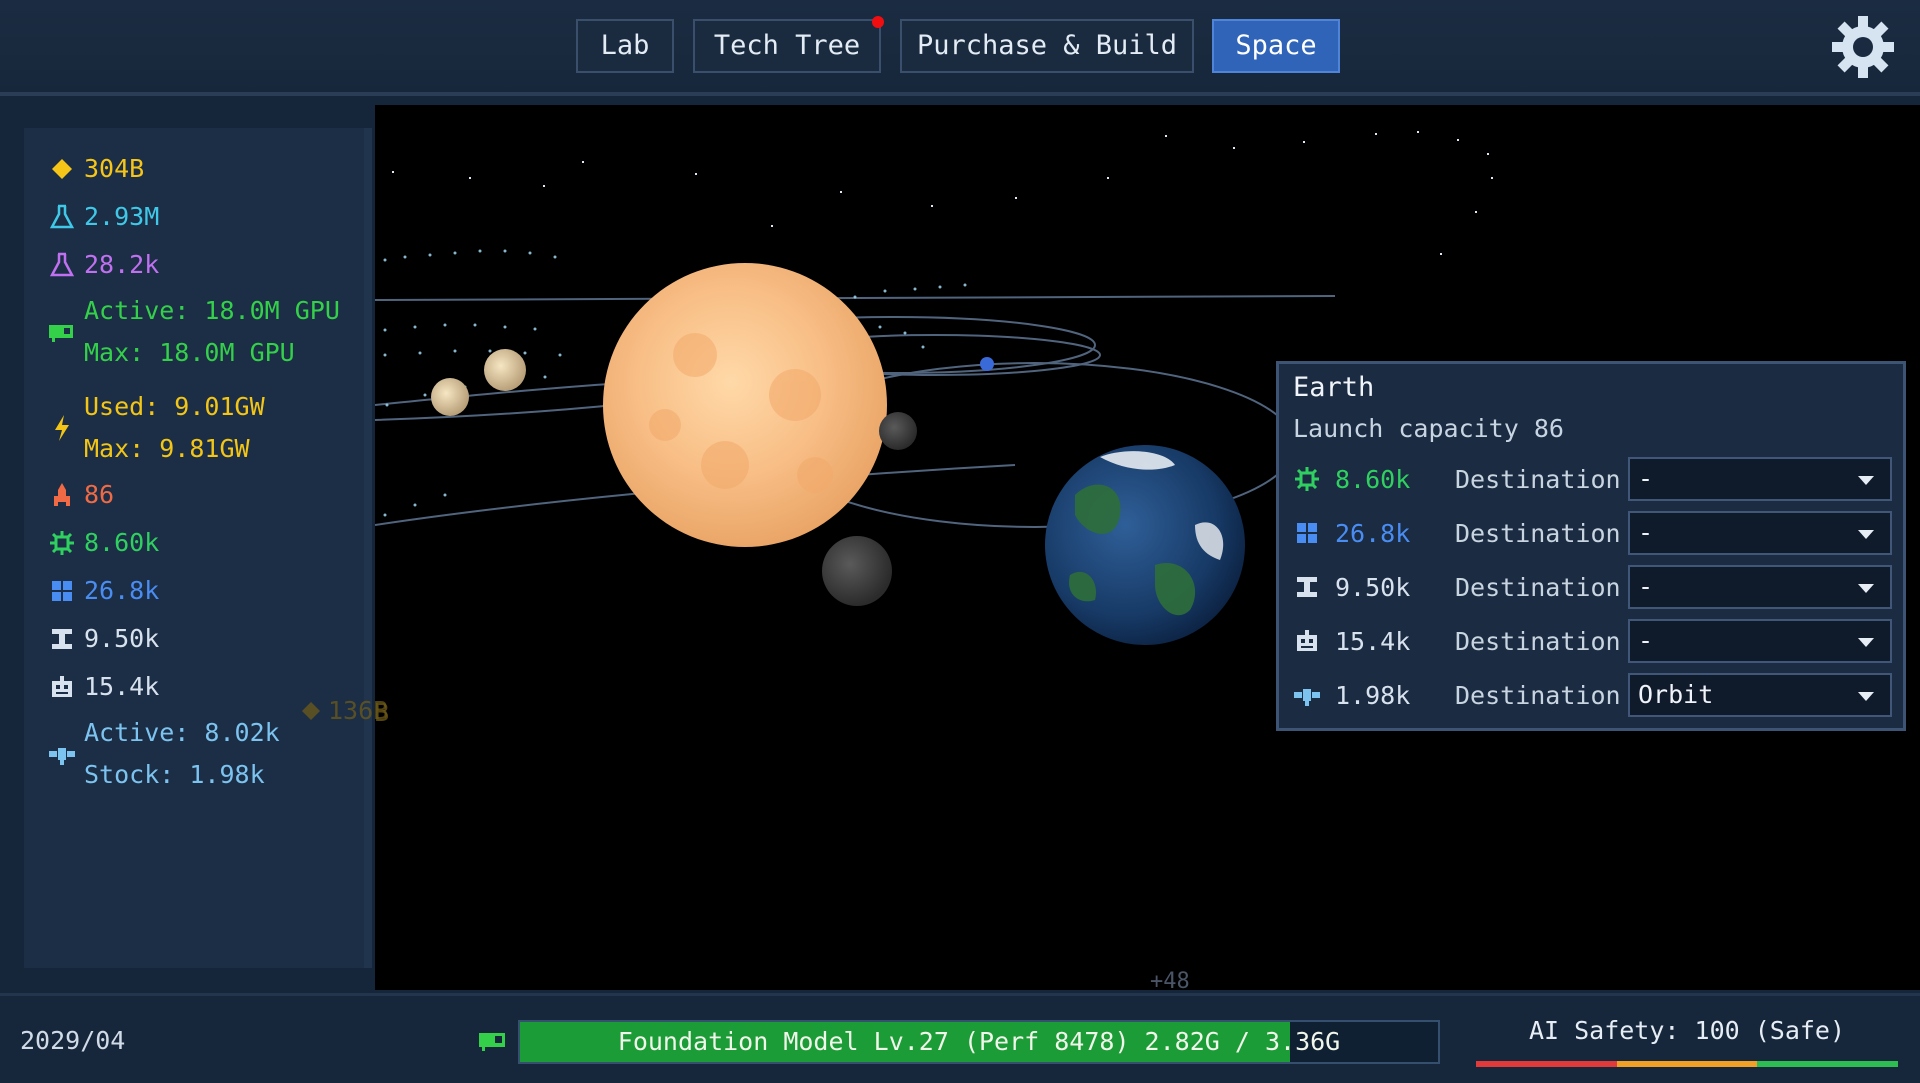 Image resolution: width=1920 pixels, height=1083 pixels. Describe the element at coordinates (73, 1040) in the screenshot. I see `game-date: 2029/04` at that location.